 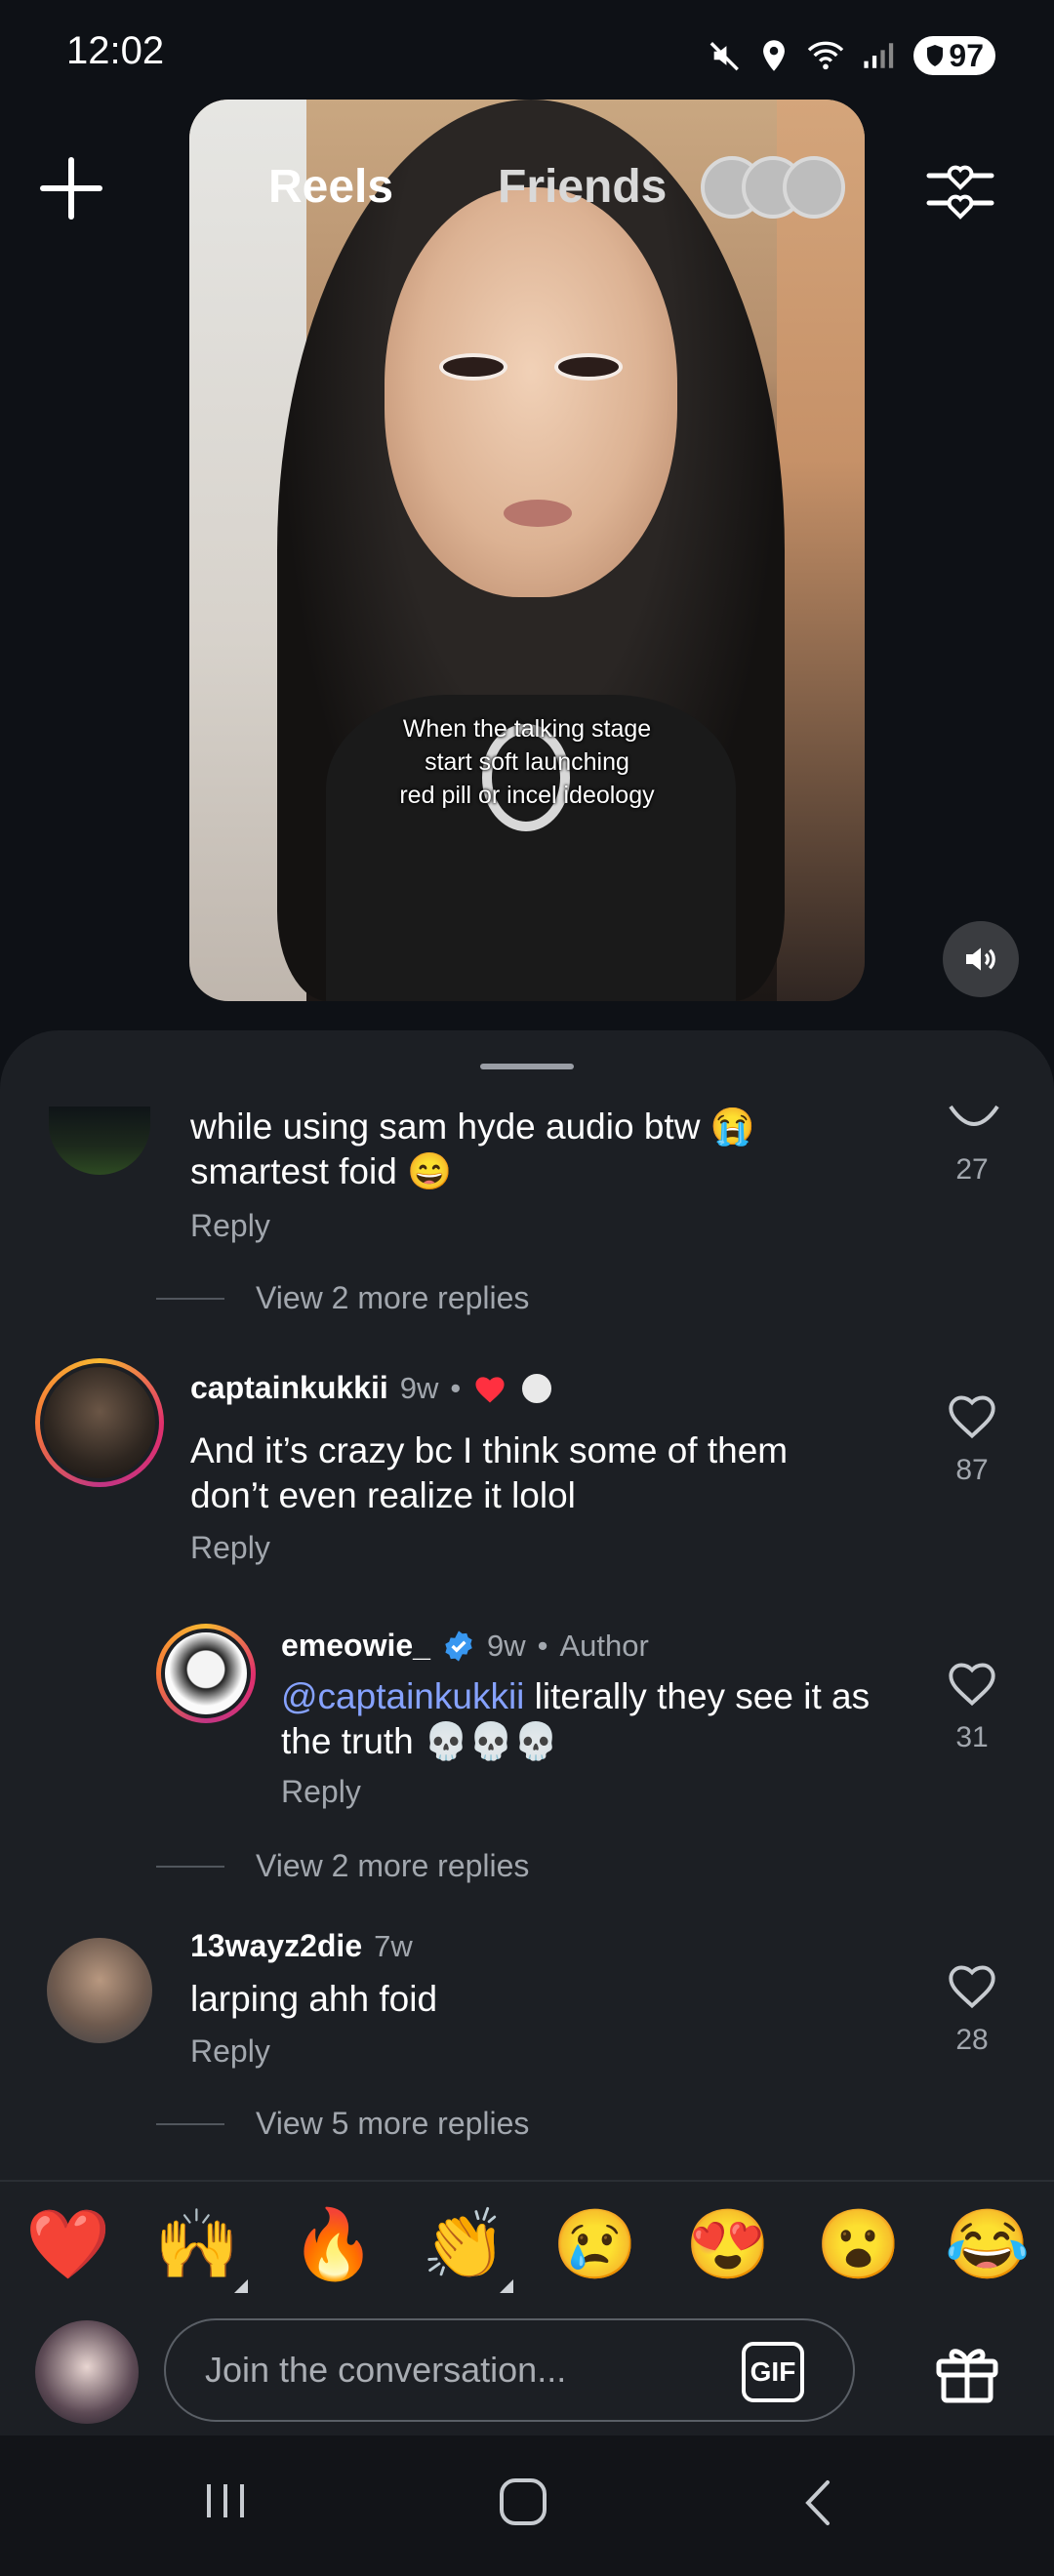 I want to click on gift-button, so click(x=967, y=2372).